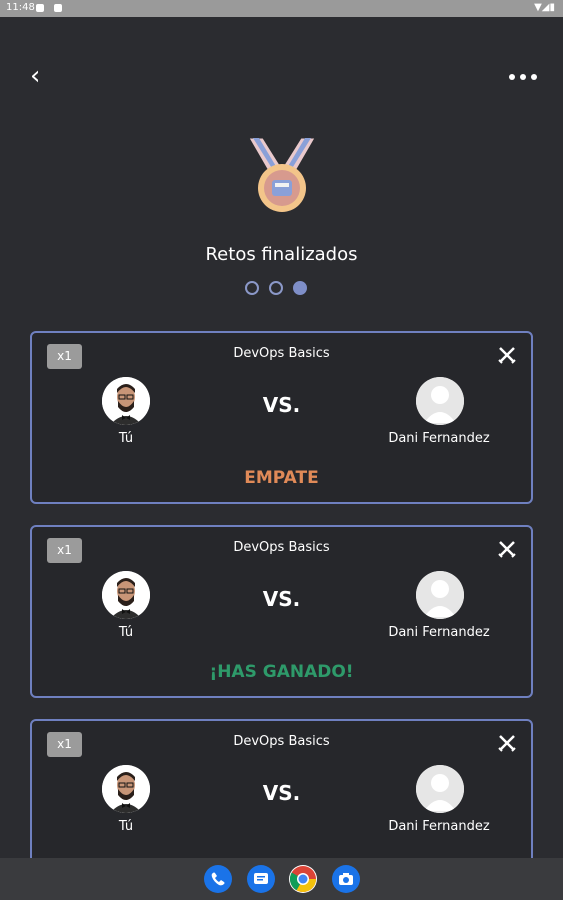 This screenshot has width=563, height=900. What do you see at coordinates (281, 254) in the screenshot?
I see `page-title: Retos finalizados` at bounding box center [281, 254].